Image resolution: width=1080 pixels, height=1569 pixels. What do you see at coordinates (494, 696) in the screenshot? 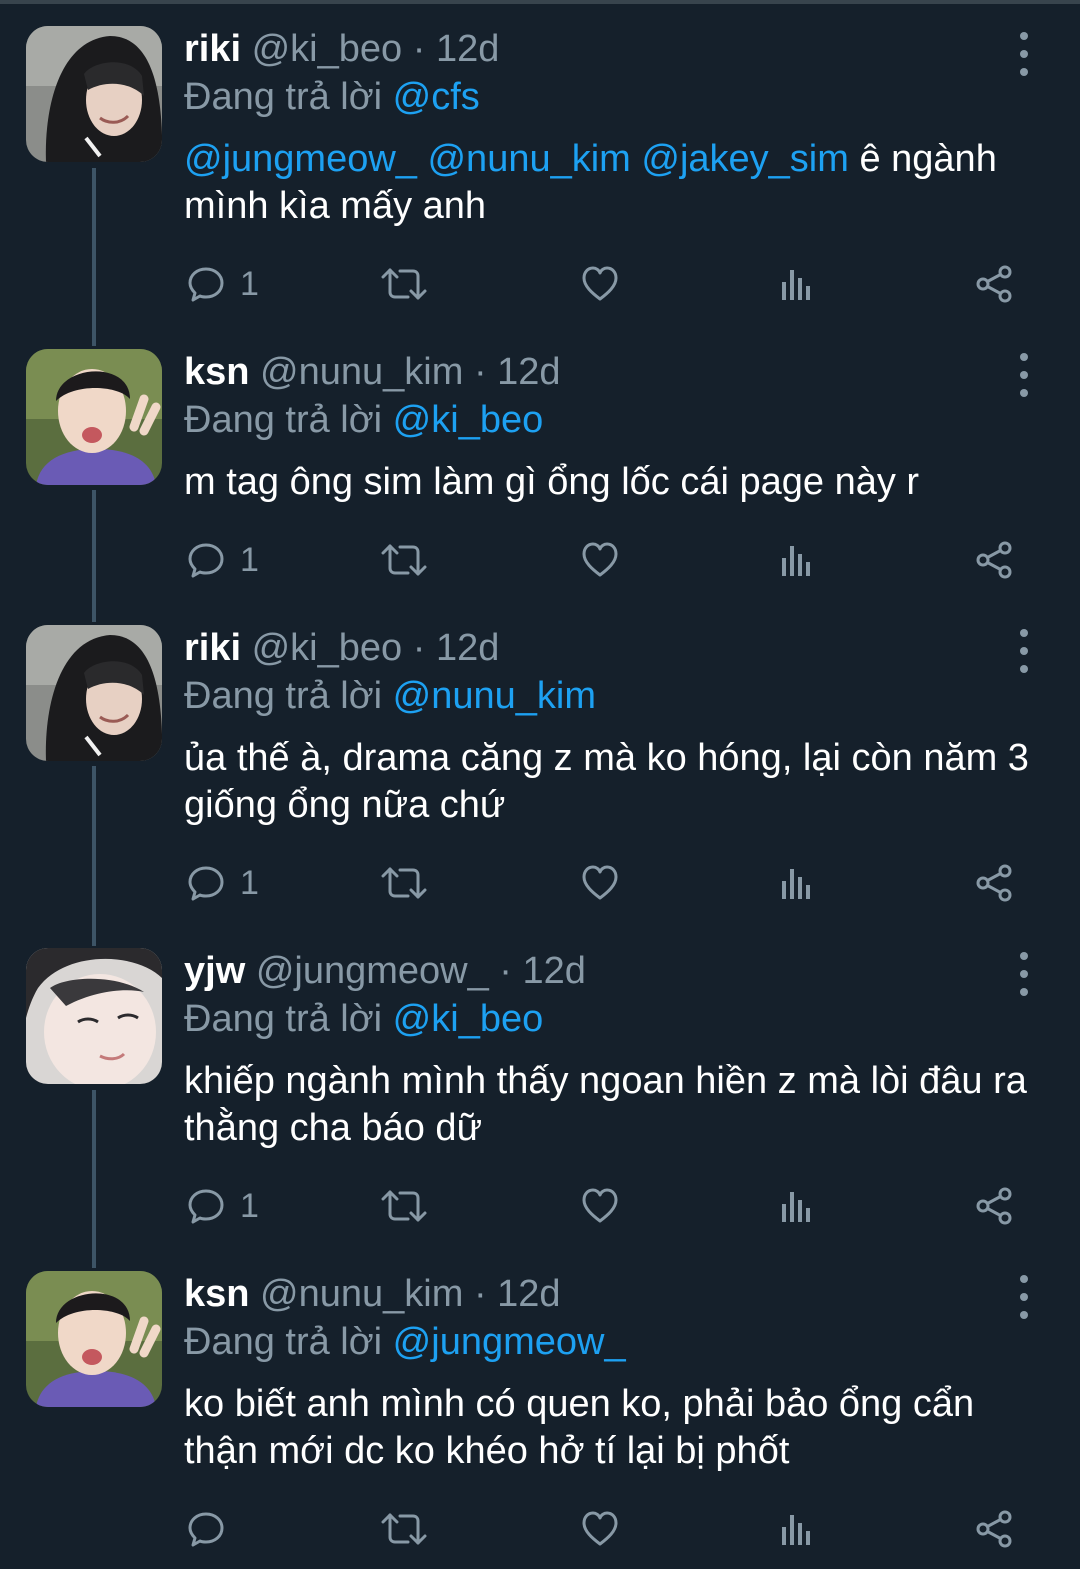
I see `reply-to-mention: @nunu_kim` at bounding box center [494, 696].